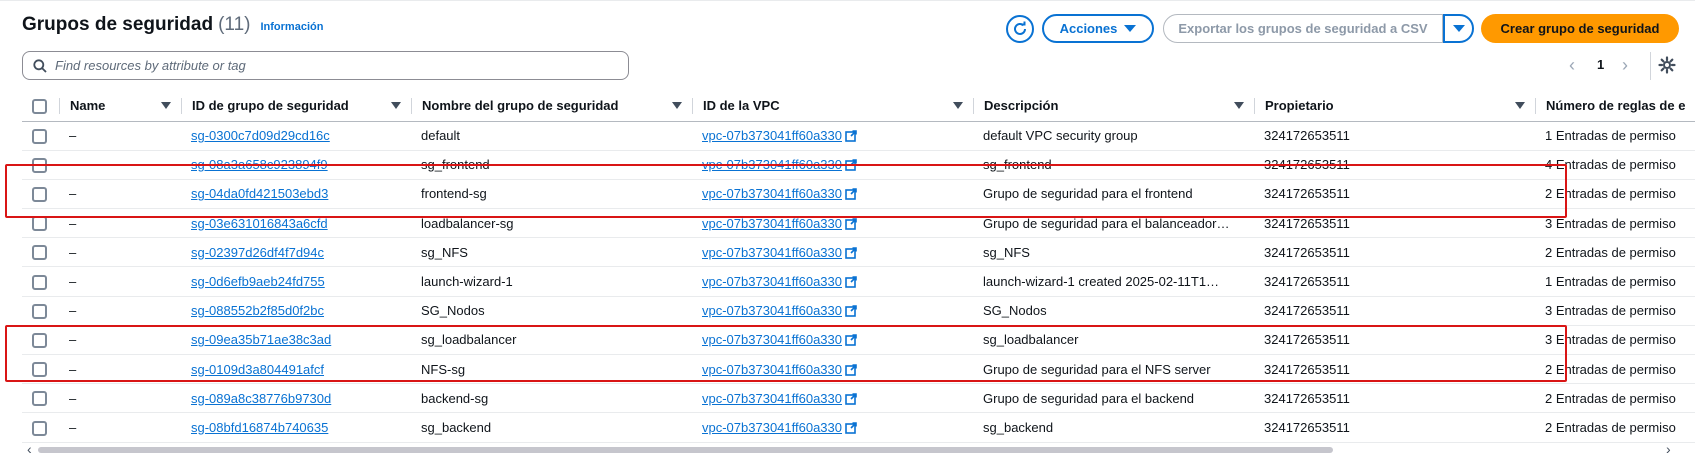 The height and width of the screenshot is (472, 1695). Describe the element at coordinates (261, 339) in the screenshot. I see `sg-id-link: sg-09ea35b71ae38c3ad` at that location.